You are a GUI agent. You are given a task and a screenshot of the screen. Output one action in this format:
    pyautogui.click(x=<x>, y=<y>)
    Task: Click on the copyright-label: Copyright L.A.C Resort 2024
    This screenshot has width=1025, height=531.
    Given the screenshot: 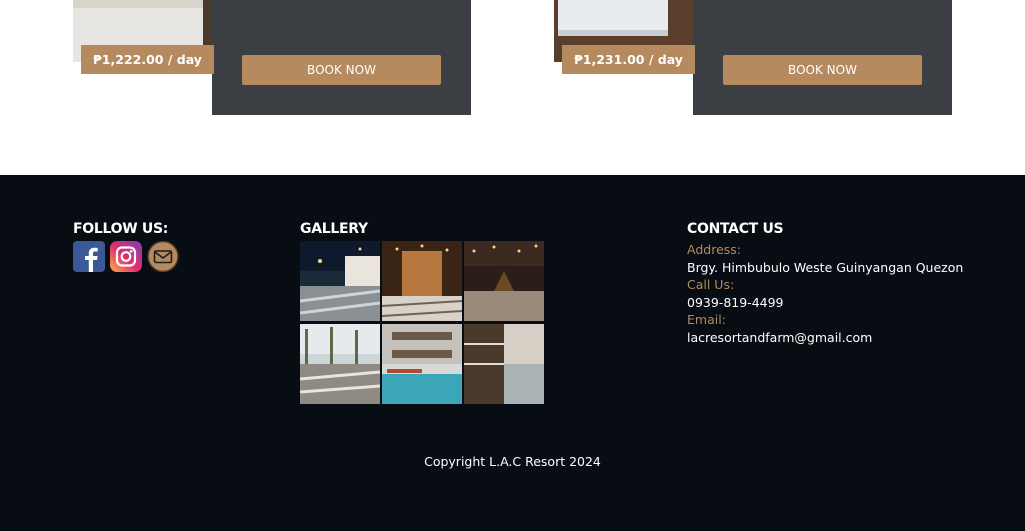 What is the action you would take?
    pyautogui.click(x=512, y=461)
    